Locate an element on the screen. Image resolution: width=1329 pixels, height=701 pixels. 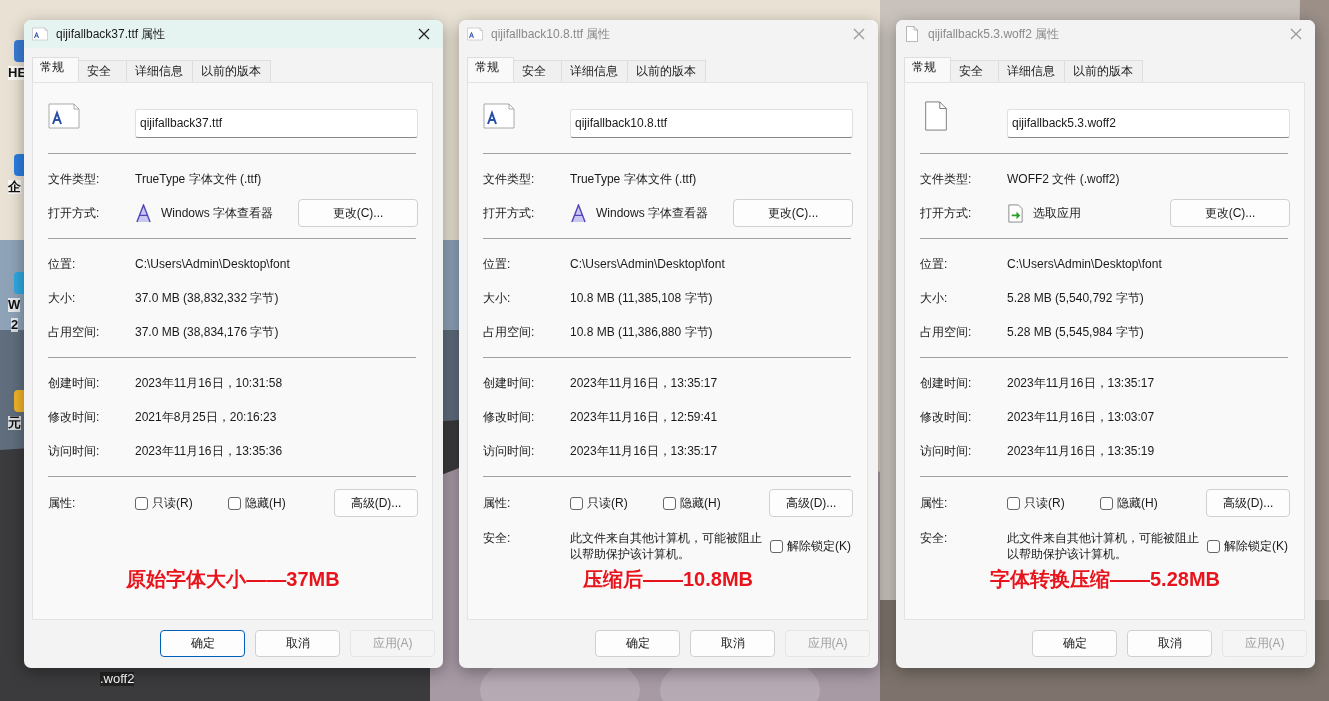
field-value: TrueType 字体文件 (.ttf) is located at coordinates (634, 179).